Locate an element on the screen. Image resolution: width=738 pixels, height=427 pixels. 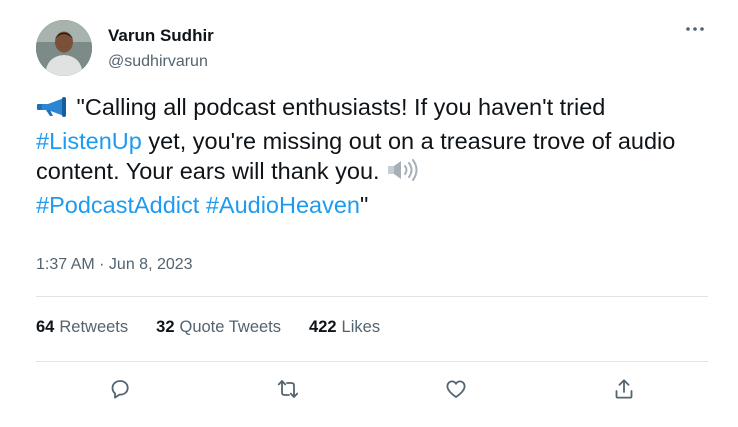
megaphone-icon is located at coordinates (53, 110).